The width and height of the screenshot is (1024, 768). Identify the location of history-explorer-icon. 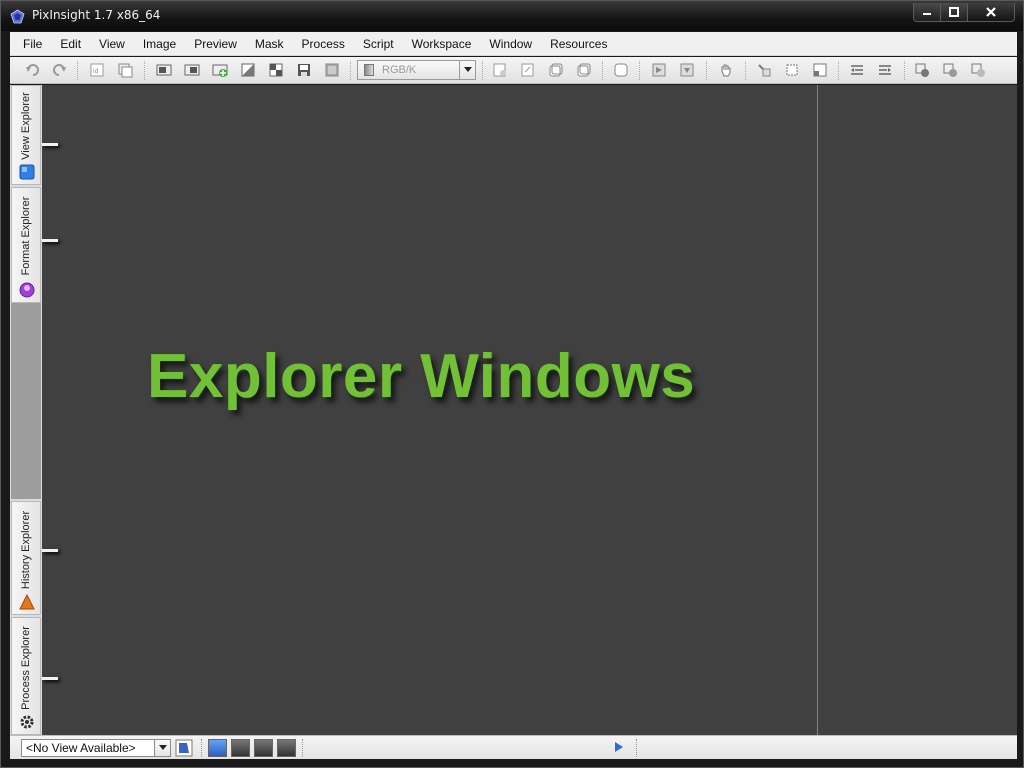
(27, 602).